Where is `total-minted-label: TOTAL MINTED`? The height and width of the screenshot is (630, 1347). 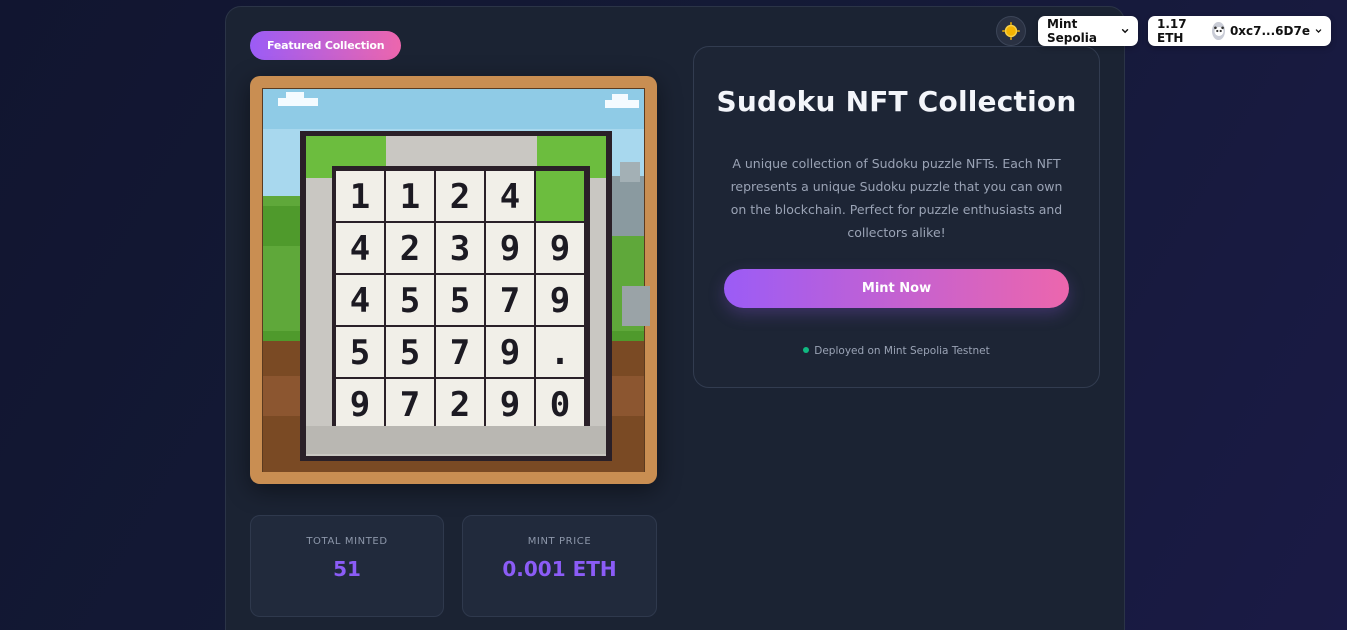 total-minted-label: TOTAL MINTED is located at coordinates (347, 541).